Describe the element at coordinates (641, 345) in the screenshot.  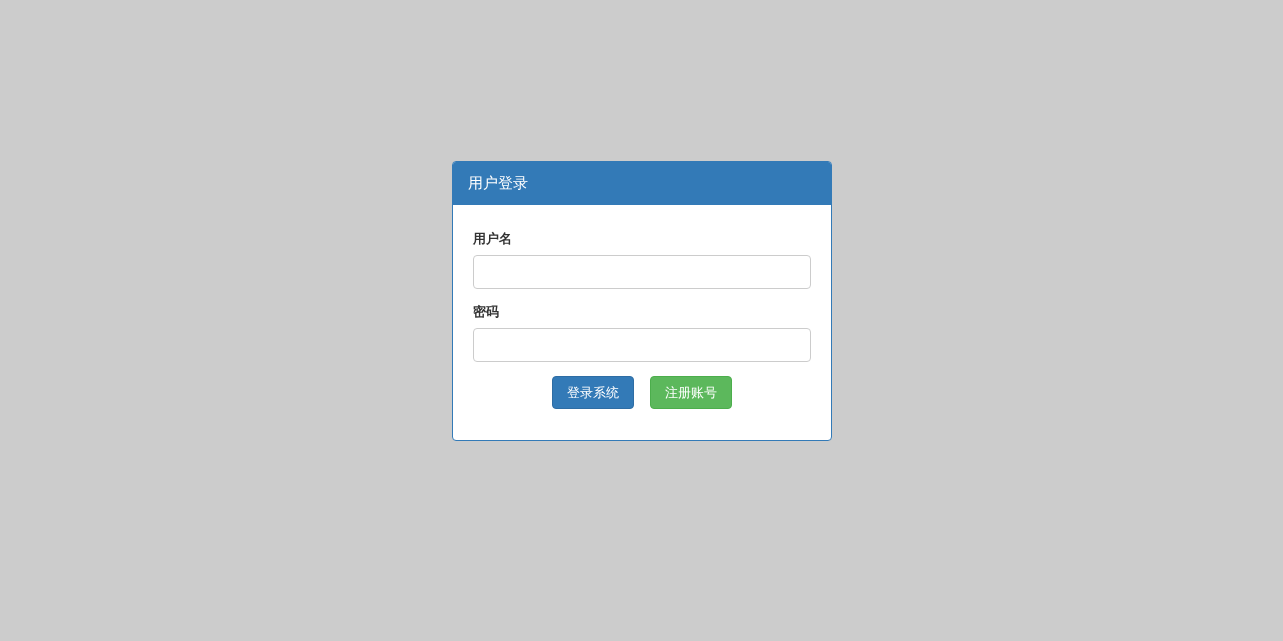
I see `password-field` at that location.